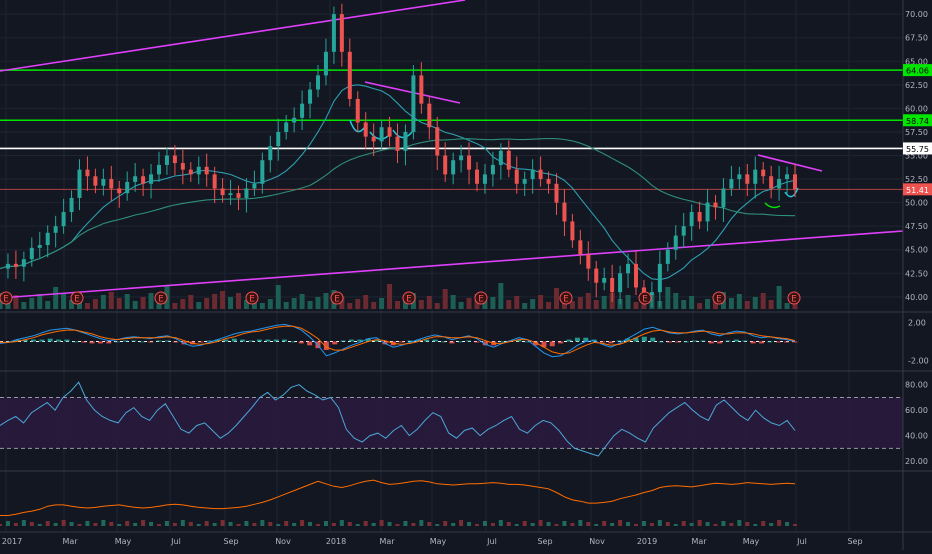 The image size is (932, 554). I want to click on price-label-text: 51.41, so click(917, 190).